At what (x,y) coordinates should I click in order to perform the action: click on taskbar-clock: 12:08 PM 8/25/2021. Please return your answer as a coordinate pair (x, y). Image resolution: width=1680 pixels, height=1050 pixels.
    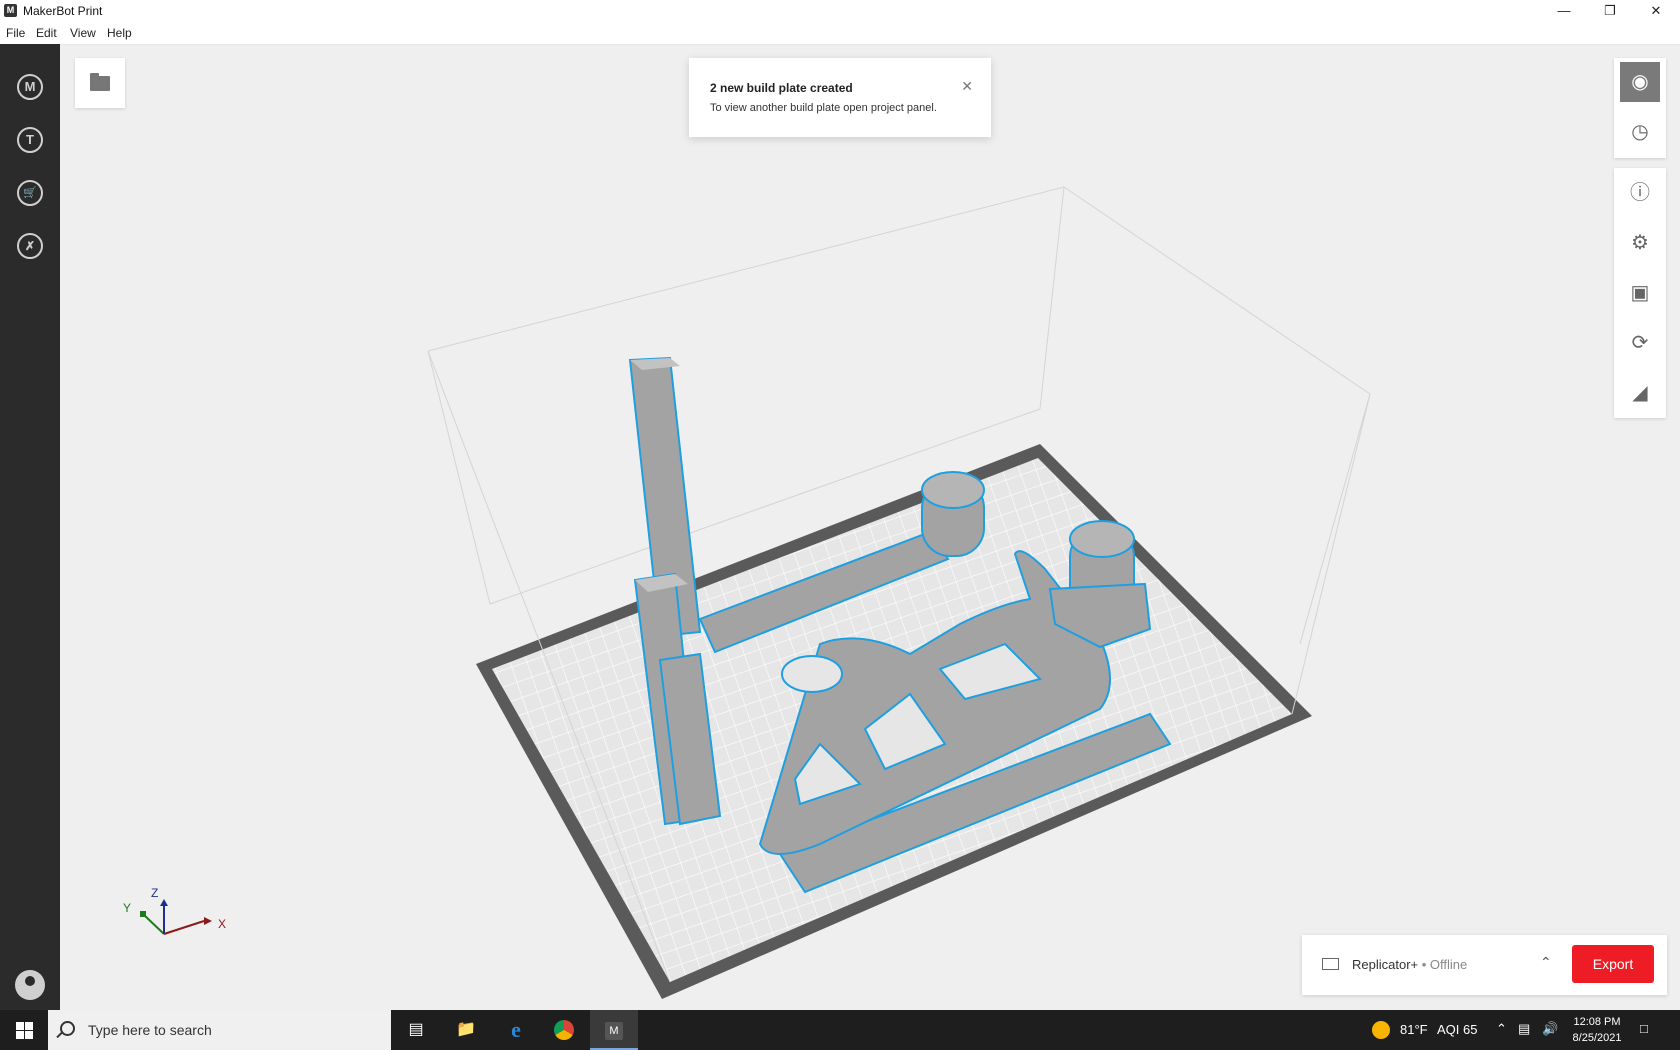
    Looking at the image, I should click on (1597, 1030).